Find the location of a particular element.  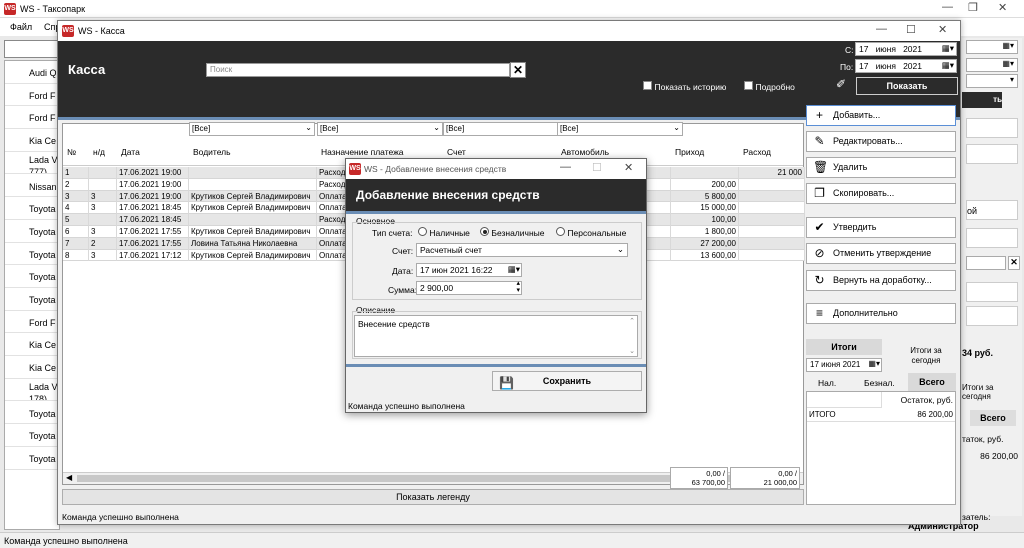

kassa-minimize-icon: — is located at coordinates (881, 29).